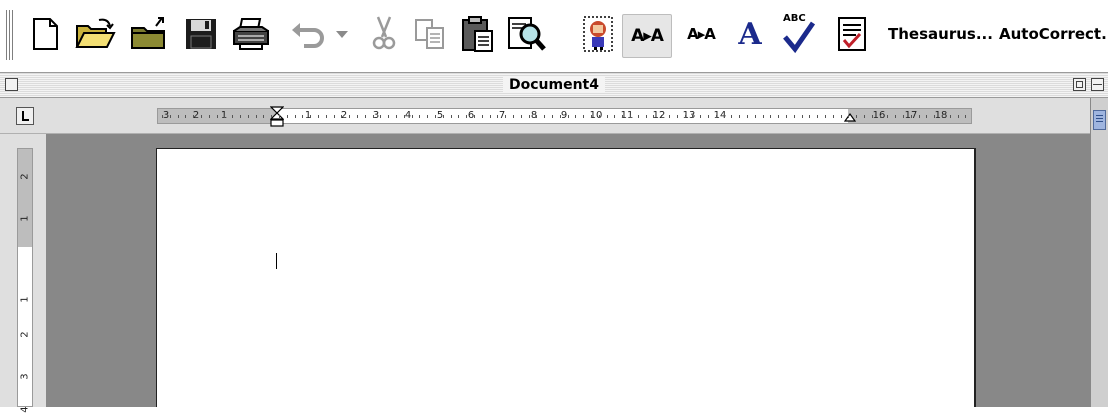 This screenshot has width=1108, height=416. I want to click on grow-font-button: A▸A, so click(647, 36).